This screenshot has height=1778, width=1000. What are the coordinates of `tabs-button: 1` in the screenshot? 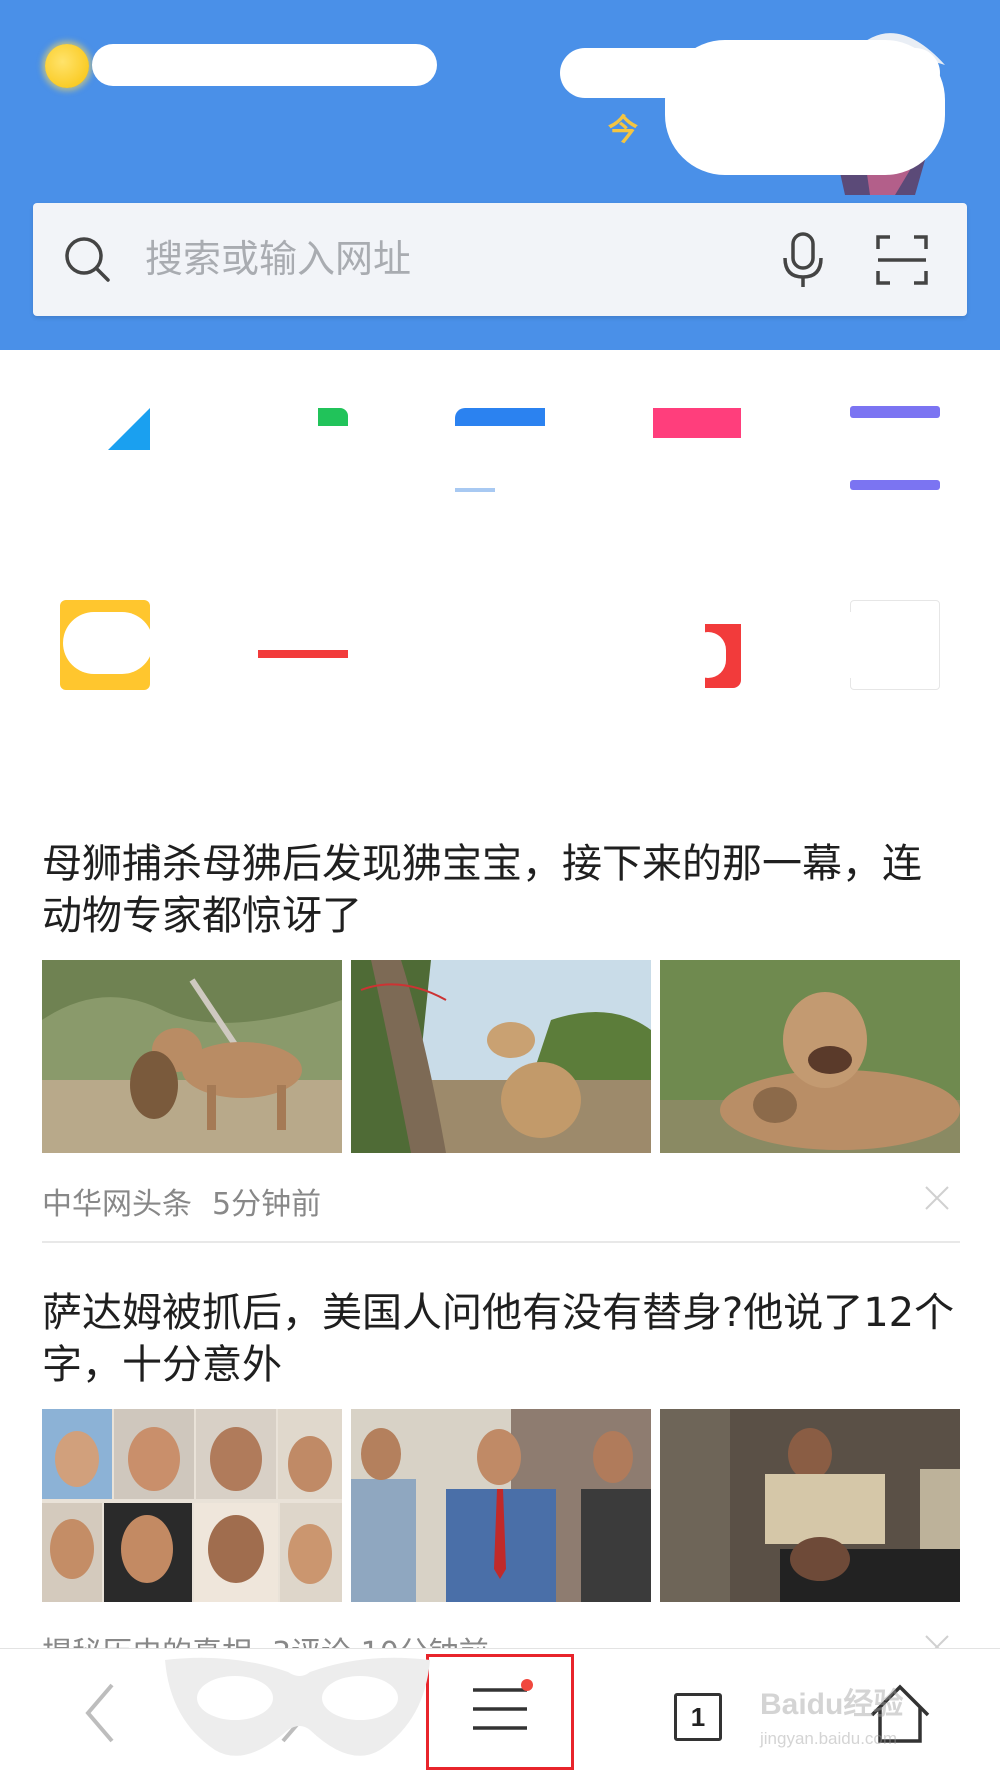 It's located at (700, 1713).